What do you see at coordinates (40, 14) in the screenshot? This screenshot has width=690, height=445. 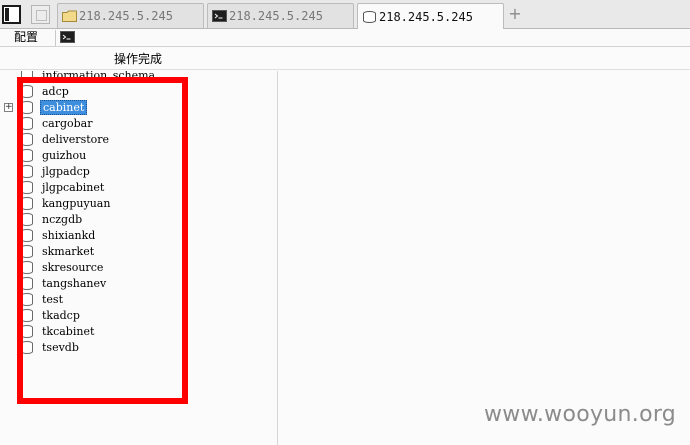 I see `window-icon` at bounding box center [40, 14].